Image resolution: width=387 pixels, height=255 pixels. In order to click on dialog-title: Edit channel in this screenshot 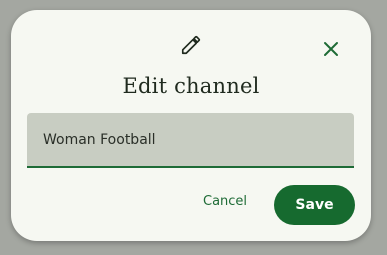, I will do `click(191, 86)`.